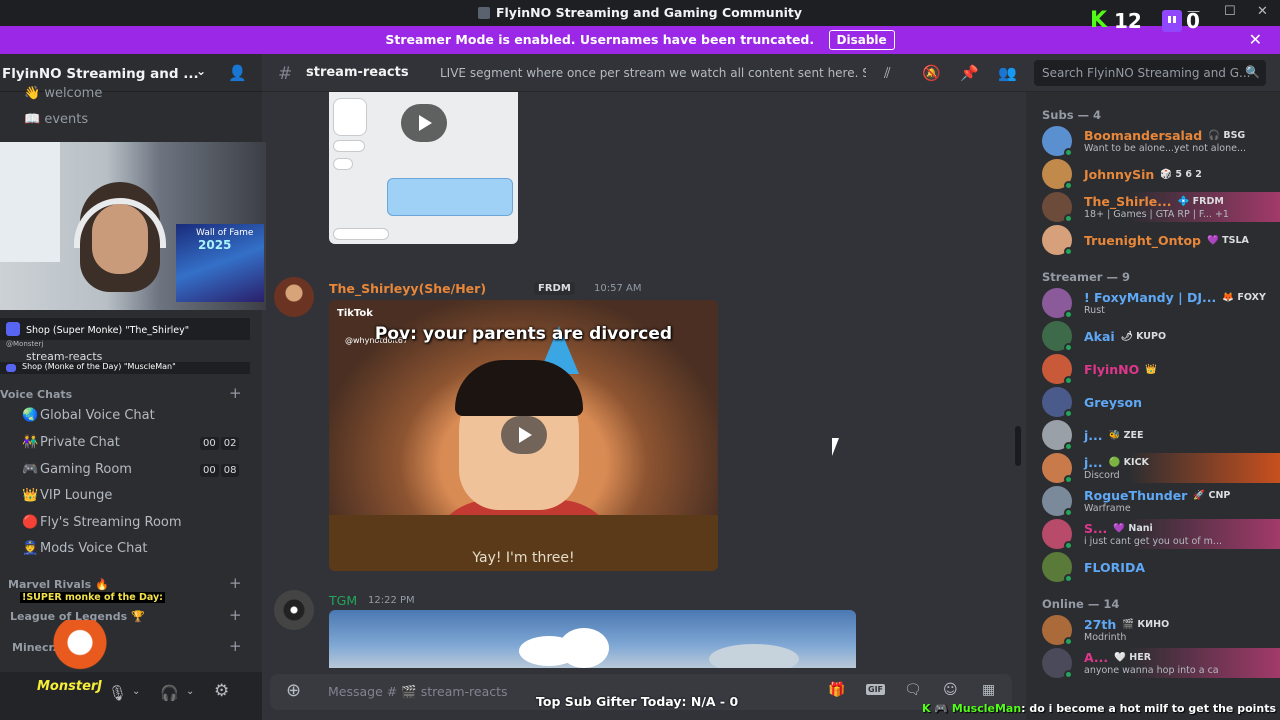  What do you see at coordinates (25, 344) in the screenshot?
I see `shop-small-text: @Monsterj` at bounding box center [25, 344].